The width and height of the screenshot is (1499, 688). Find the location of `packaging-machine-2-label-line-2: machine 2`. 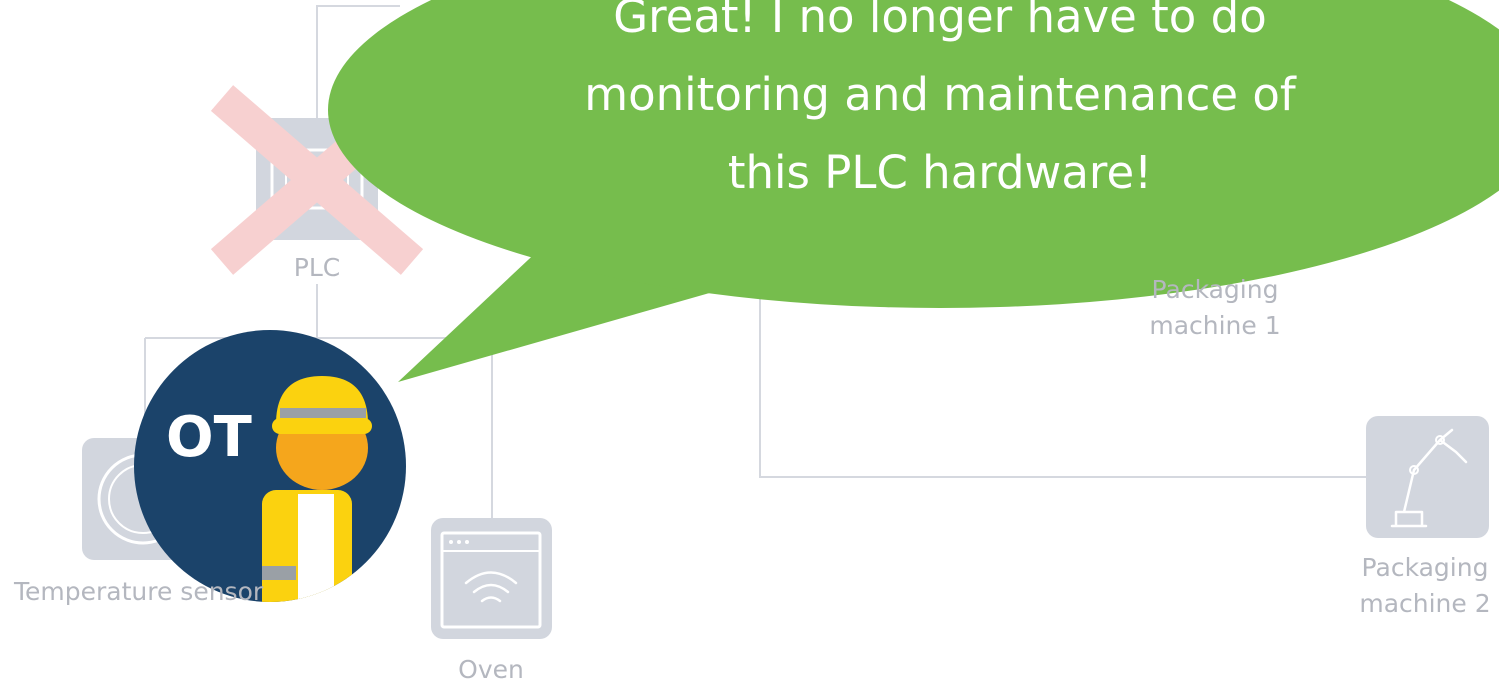

packaging-machine-2-label-line-2: machine 2 is located at coordinates (1425, 603).